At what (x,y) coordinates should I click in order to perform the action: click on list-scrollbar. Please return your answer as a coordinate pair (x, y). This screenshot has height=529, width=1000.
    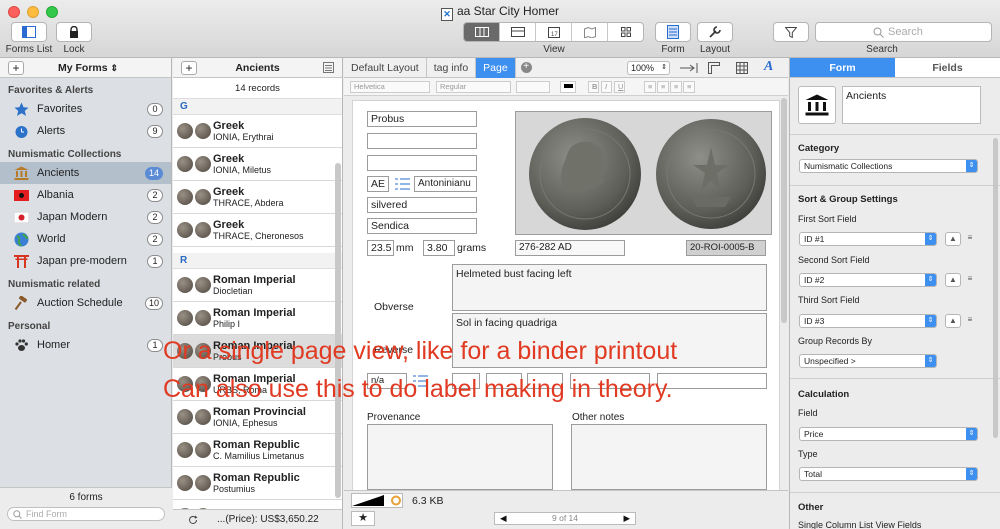
    Looking at the image, I should click on (338, 330).